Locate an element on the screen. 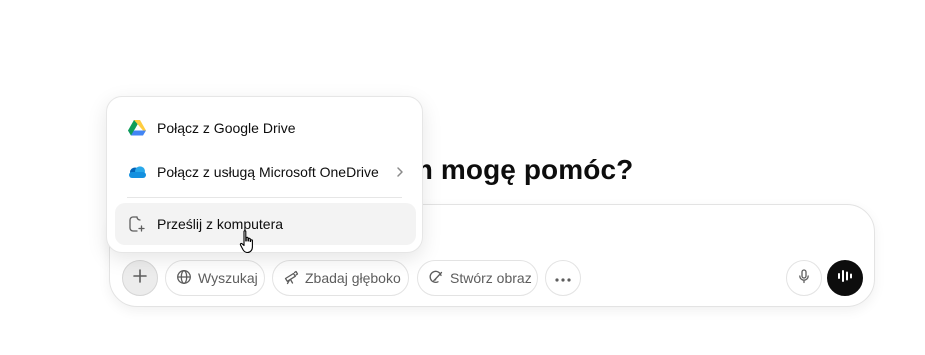 This screenshot has width=925, height=355. microphone-icon is located at coordinates (804, 278).